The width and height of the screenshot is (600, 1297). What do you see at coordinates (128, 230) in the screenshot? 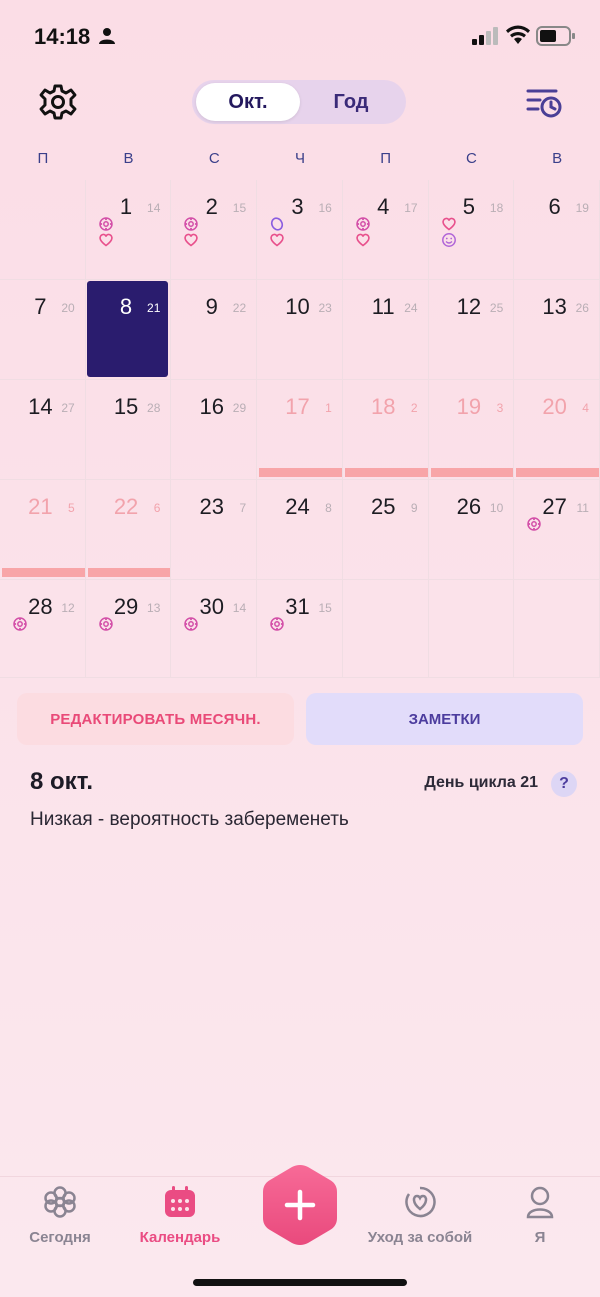
I see `calendar-day-cell: 1 14` at bounding box center [128, 230].